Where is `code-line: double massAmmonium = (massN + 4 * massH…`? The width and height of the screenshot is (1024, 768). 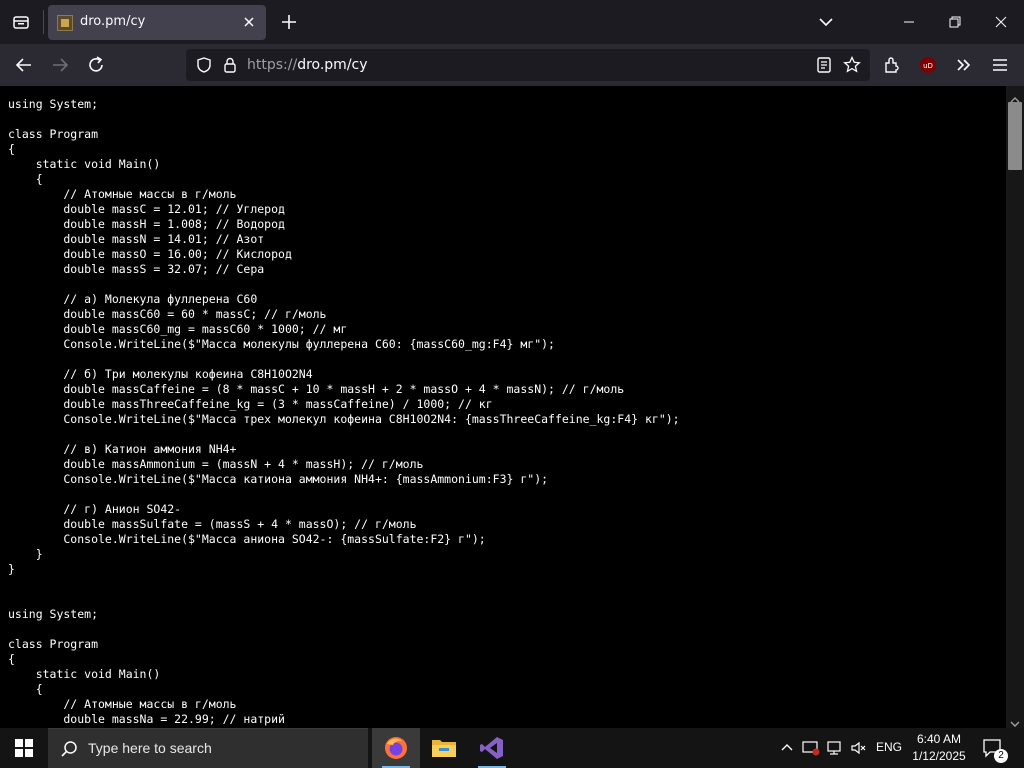 code-line: double massAmmonium = (massN + 4 * massH… is located at coordinates (216, 464).